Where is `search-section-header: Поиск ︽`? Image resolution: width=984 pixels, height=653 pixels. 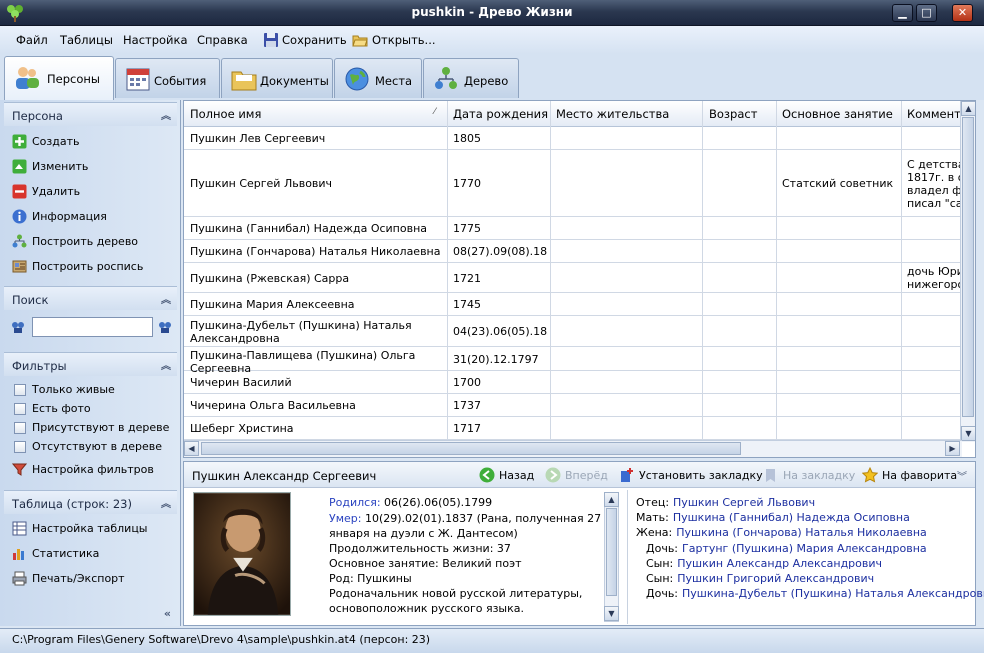
search-section-header: Поиск ︽ is located at coordinates (90, 298).